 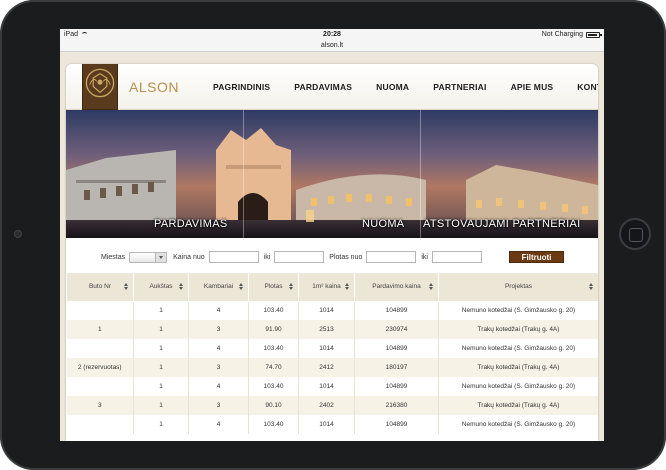 What do you see at coordinates (154, 87) in the screenshot?
I see `brand-name: ALSON` at bounding box center [154, 87].